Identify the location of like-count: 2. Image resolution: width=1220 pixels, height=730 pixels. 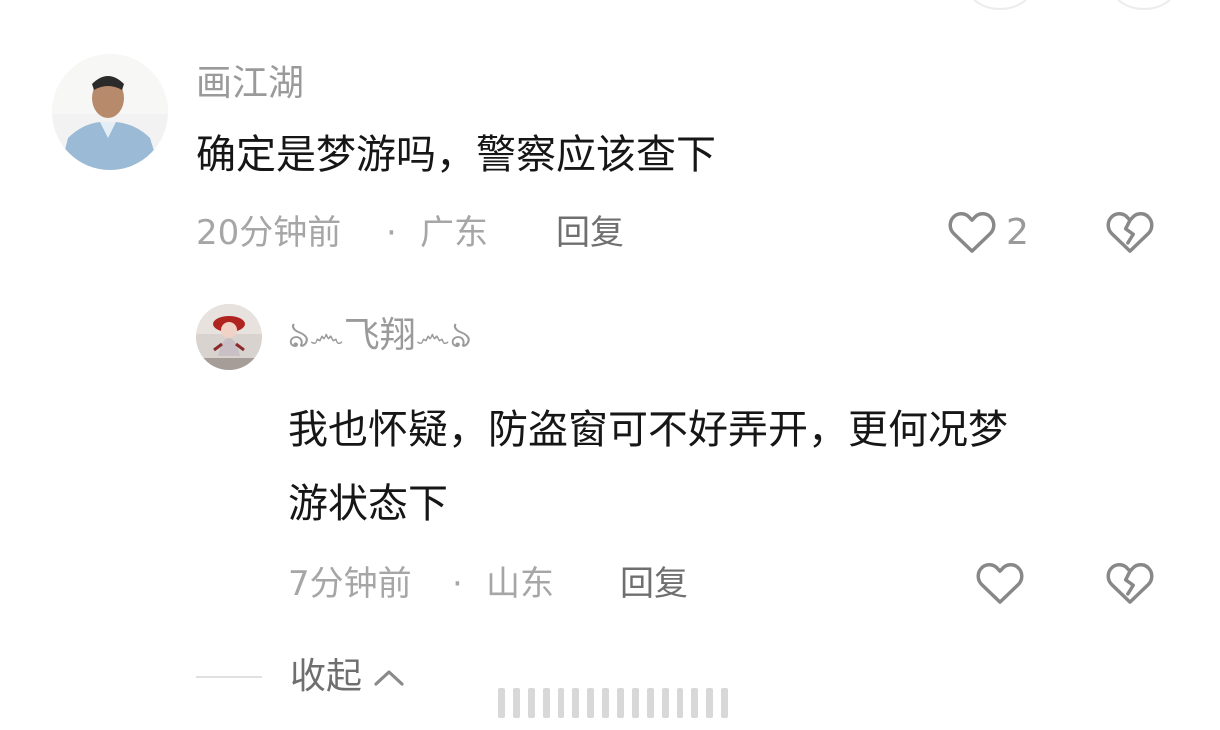
(1017, 232).